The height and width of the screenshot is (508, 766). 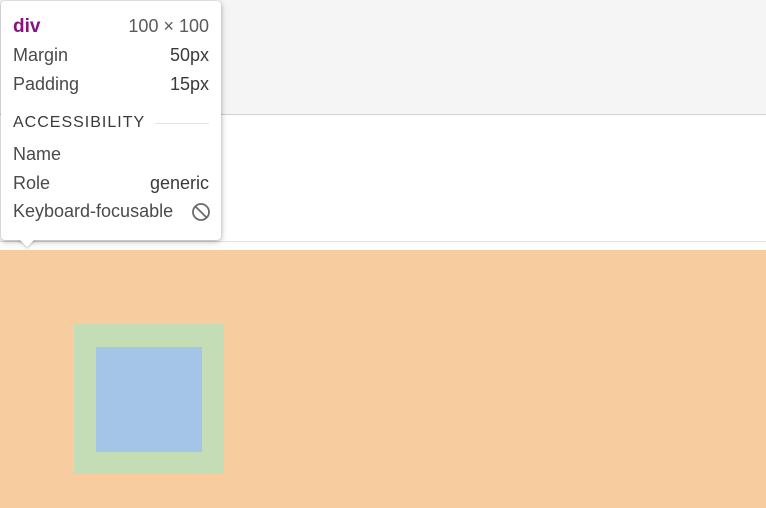 I want to click on a11y-keyboard-label: Keyboard-focusable, so click(x=93, y=211).